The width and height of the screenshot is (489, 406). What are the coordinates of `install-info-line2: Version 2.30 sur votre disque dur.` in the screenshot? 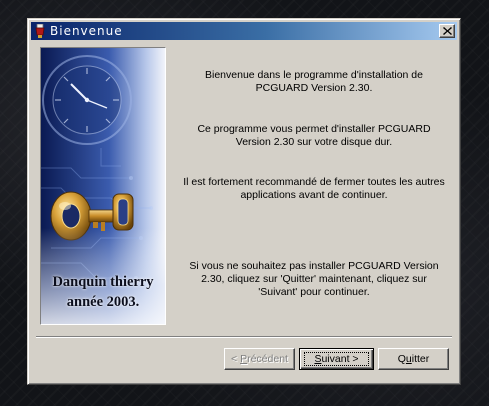 It's located at (314, 142).